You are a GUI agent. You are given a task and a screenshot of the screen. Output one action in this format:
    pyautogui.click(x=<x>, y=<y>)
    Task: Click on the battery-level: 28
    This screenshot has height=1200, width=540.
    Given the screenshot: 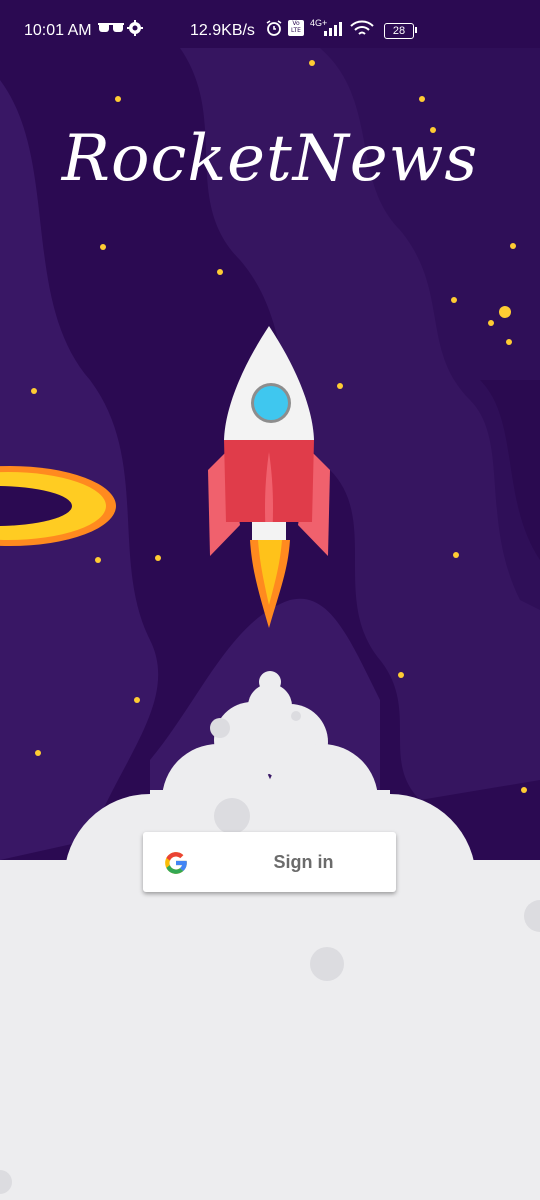 What is the action you would take?
    pyautogui.click(x=399, y=31)
    